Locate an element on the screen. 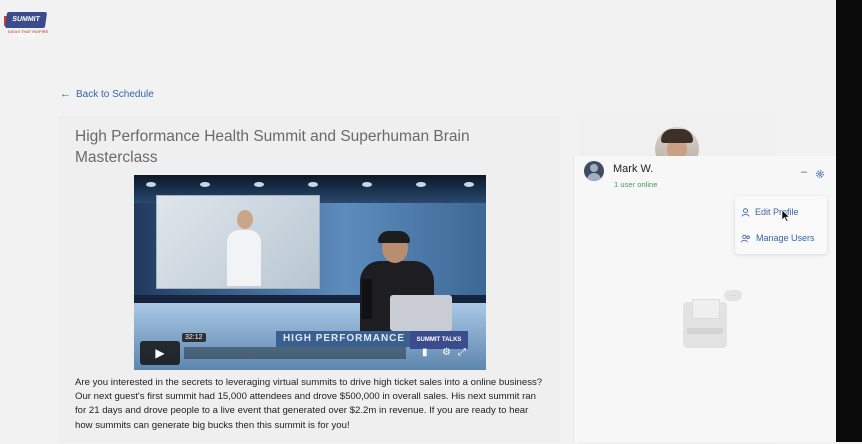 The image size is (862, 444). play-button: ▶ is located at coordinates (160, 353).